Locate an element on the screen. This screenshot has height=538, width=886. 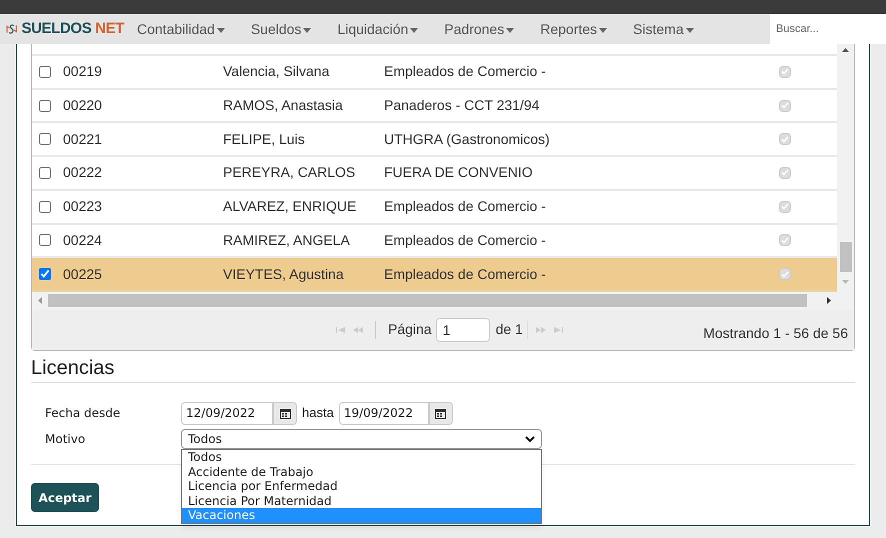
menu-item: Liquidación is located at coordinates (378, 29).